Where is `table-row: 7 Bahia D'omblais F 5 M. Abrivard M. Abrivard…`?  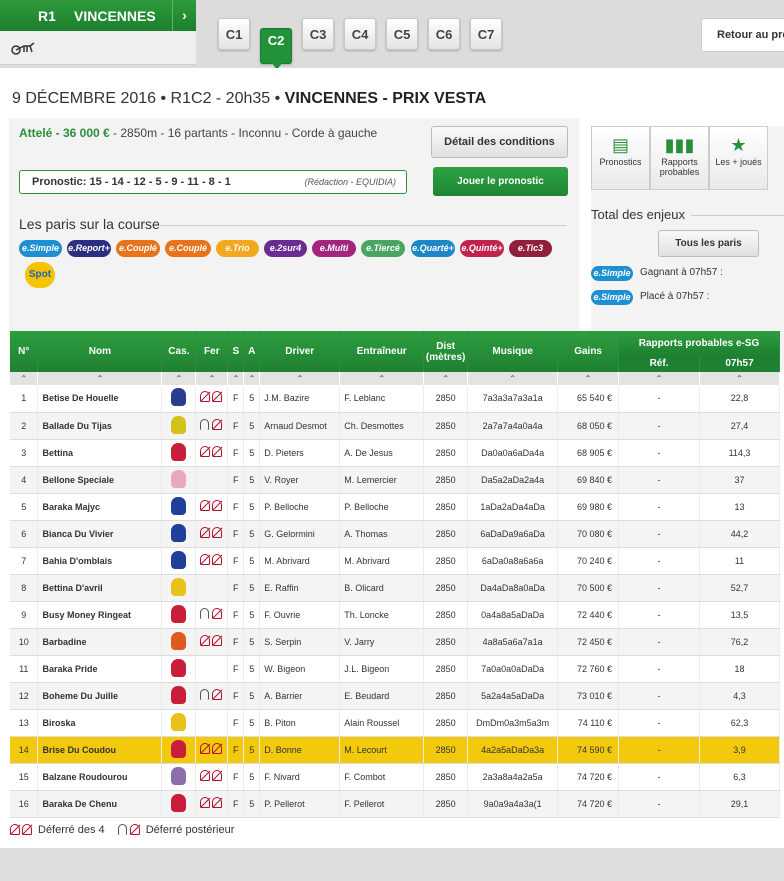 table-row: 7 Bahia D'omblais F 5 M. Abrivard M. Abrivard… is located at coordinates (395, 561).